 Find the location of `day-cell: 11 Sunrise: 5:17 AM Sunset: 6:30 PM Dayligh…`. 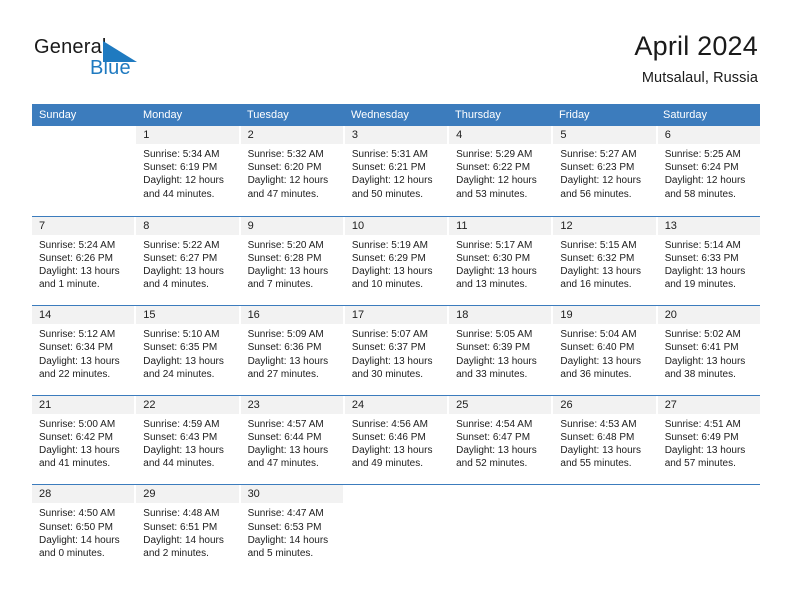

day-cell: 11 Sunrise: 5:17 AM Sunset: 6:30 PM Dayligh… is located at coordinates (501, 261).